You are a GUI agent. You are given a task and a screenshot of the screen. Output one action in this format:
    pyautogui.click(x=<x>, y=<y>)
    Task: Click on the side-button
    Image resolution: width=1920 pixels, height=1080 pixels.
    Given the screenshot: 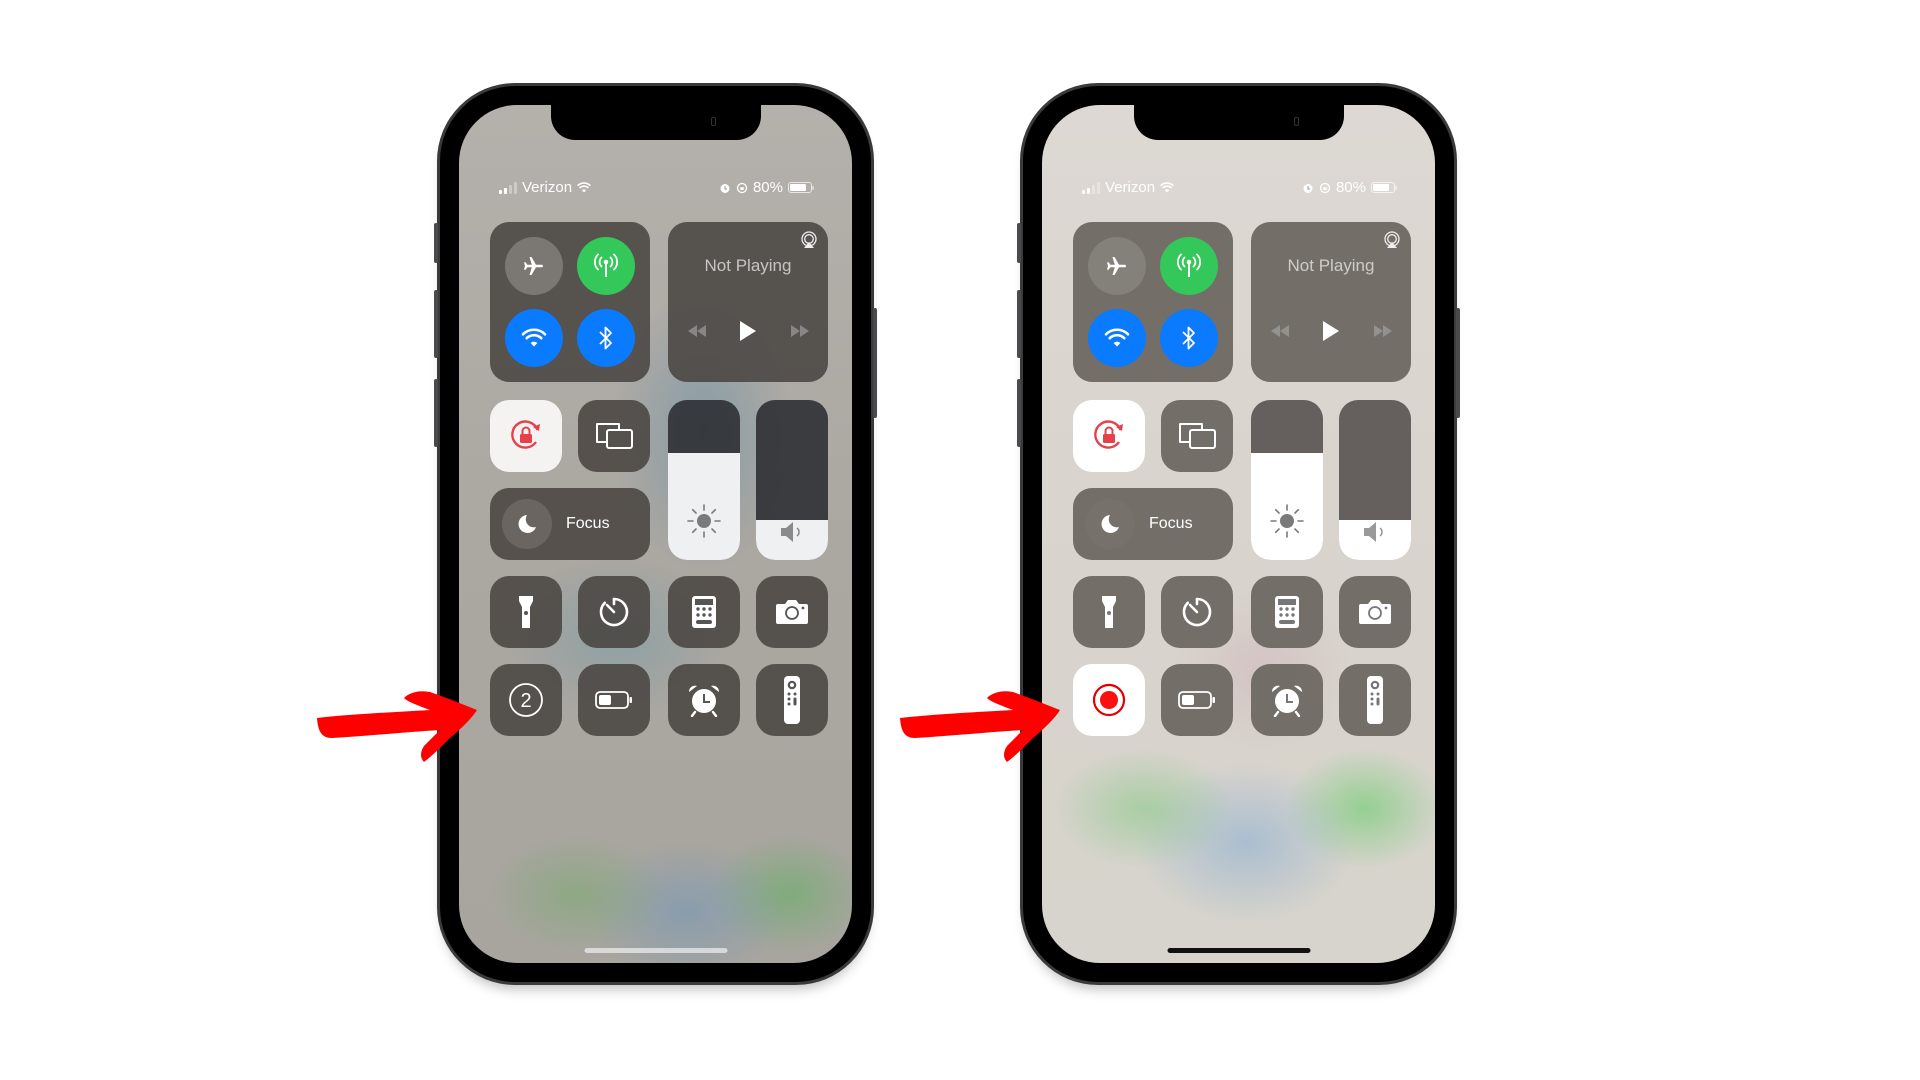 What is the action you would take?
    pyautogui.click(x=875, y=363)
    